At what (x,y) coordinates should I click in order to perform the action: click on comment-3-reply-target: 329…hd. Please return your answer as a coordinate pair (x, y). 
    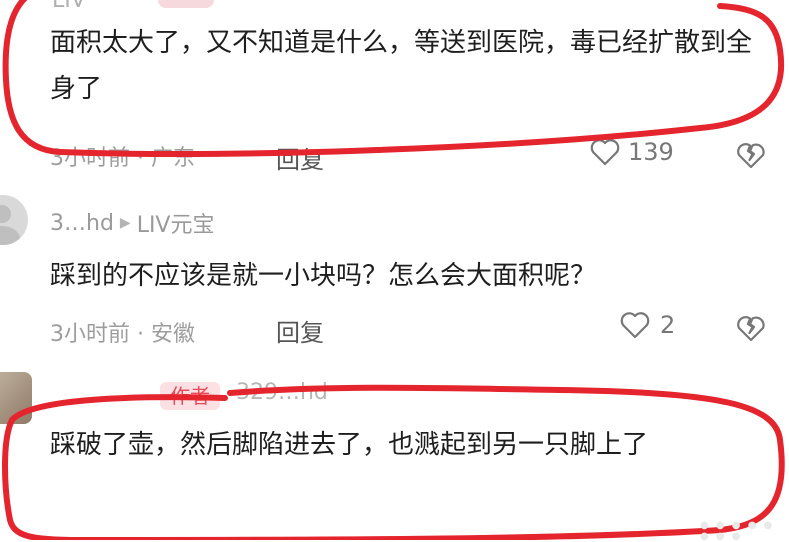
    Looking at the image, I should click on (282, 392).